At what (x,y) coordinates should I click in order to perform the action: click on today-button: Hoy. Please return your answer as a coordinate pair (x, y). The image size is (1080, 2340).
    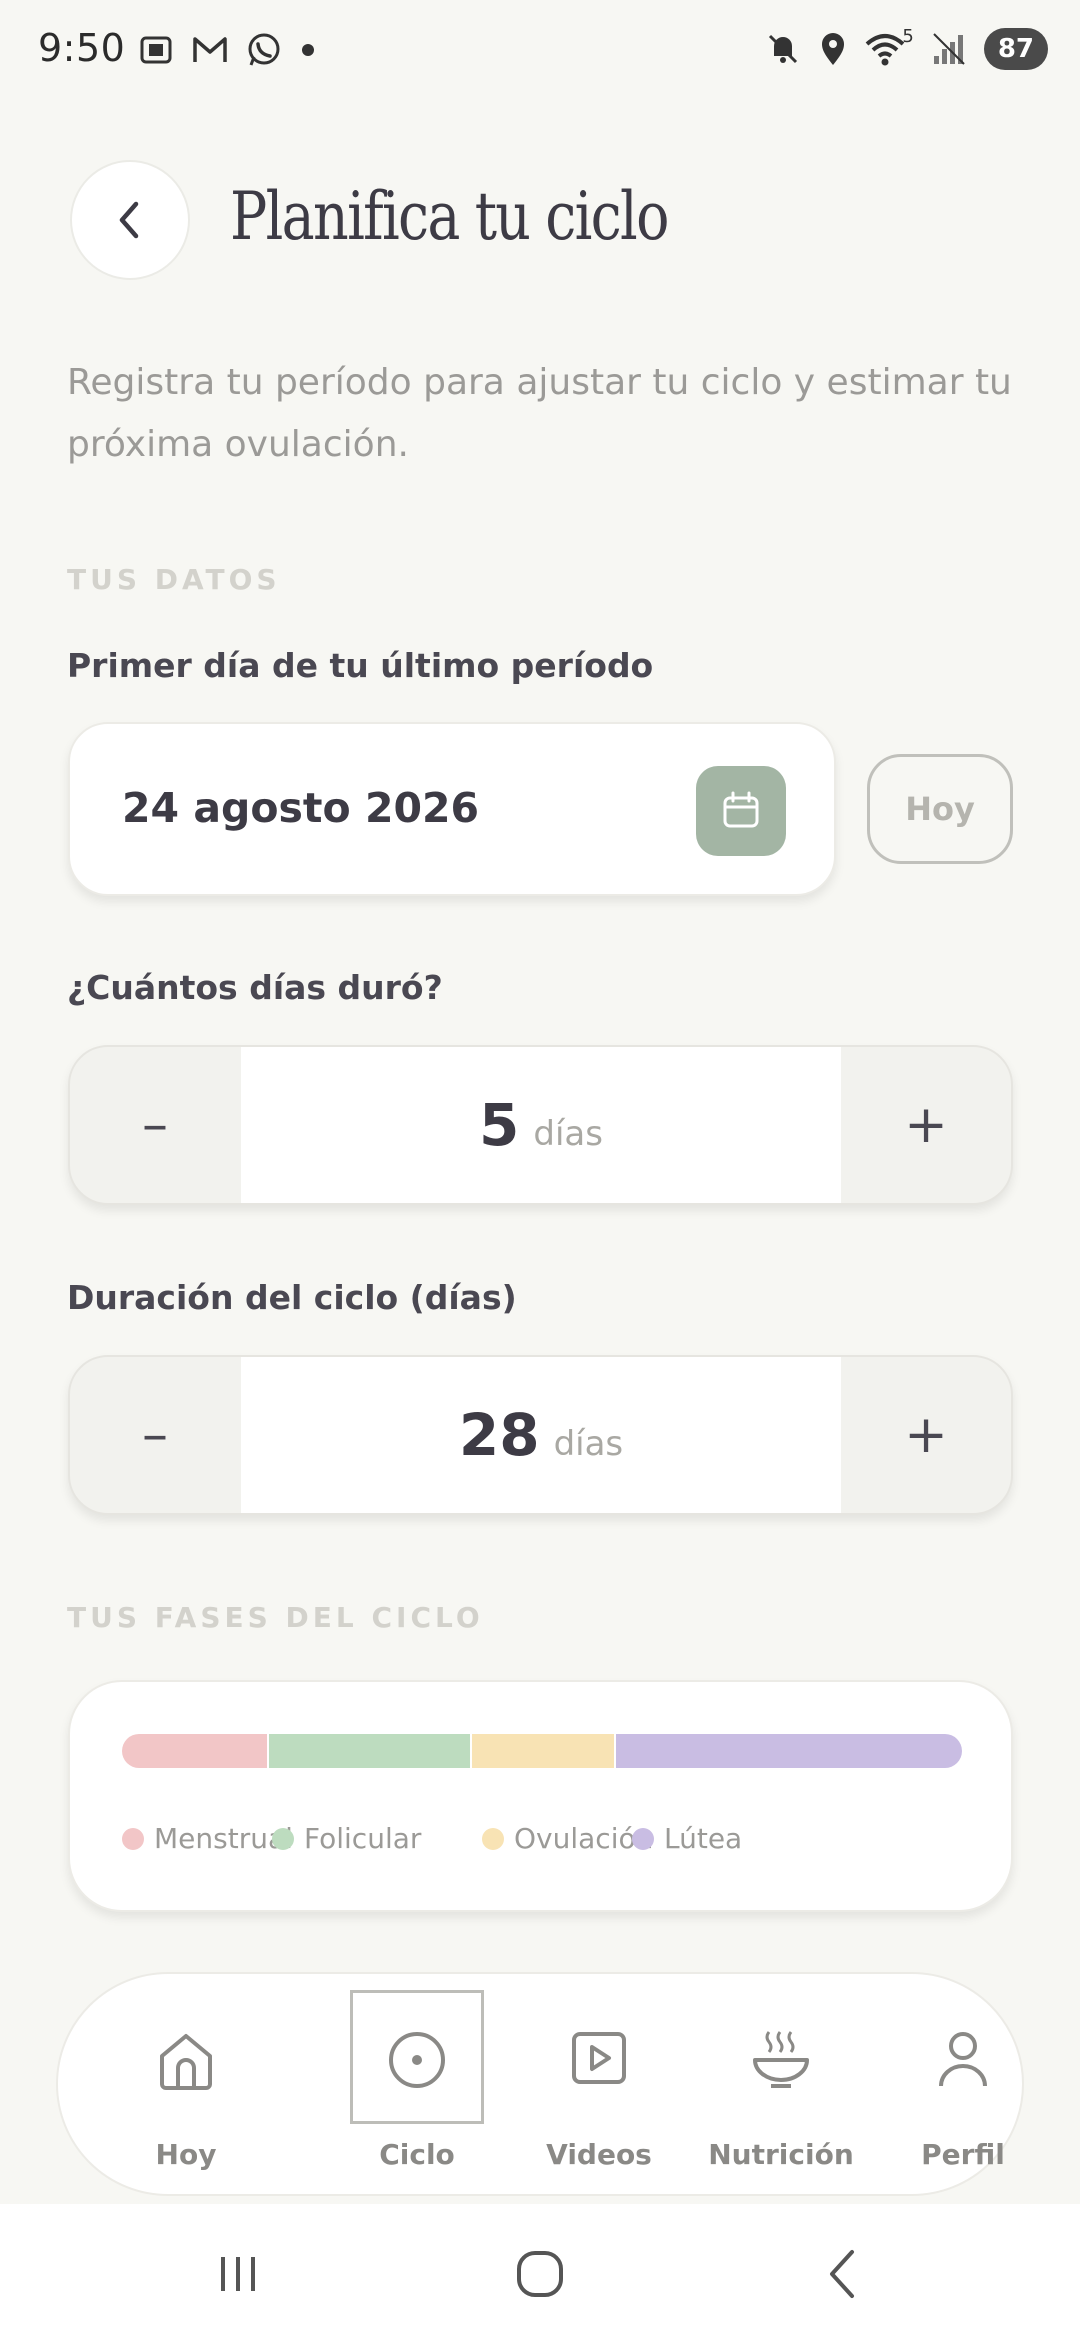
    Looking at the image, I should click on (940, 809).